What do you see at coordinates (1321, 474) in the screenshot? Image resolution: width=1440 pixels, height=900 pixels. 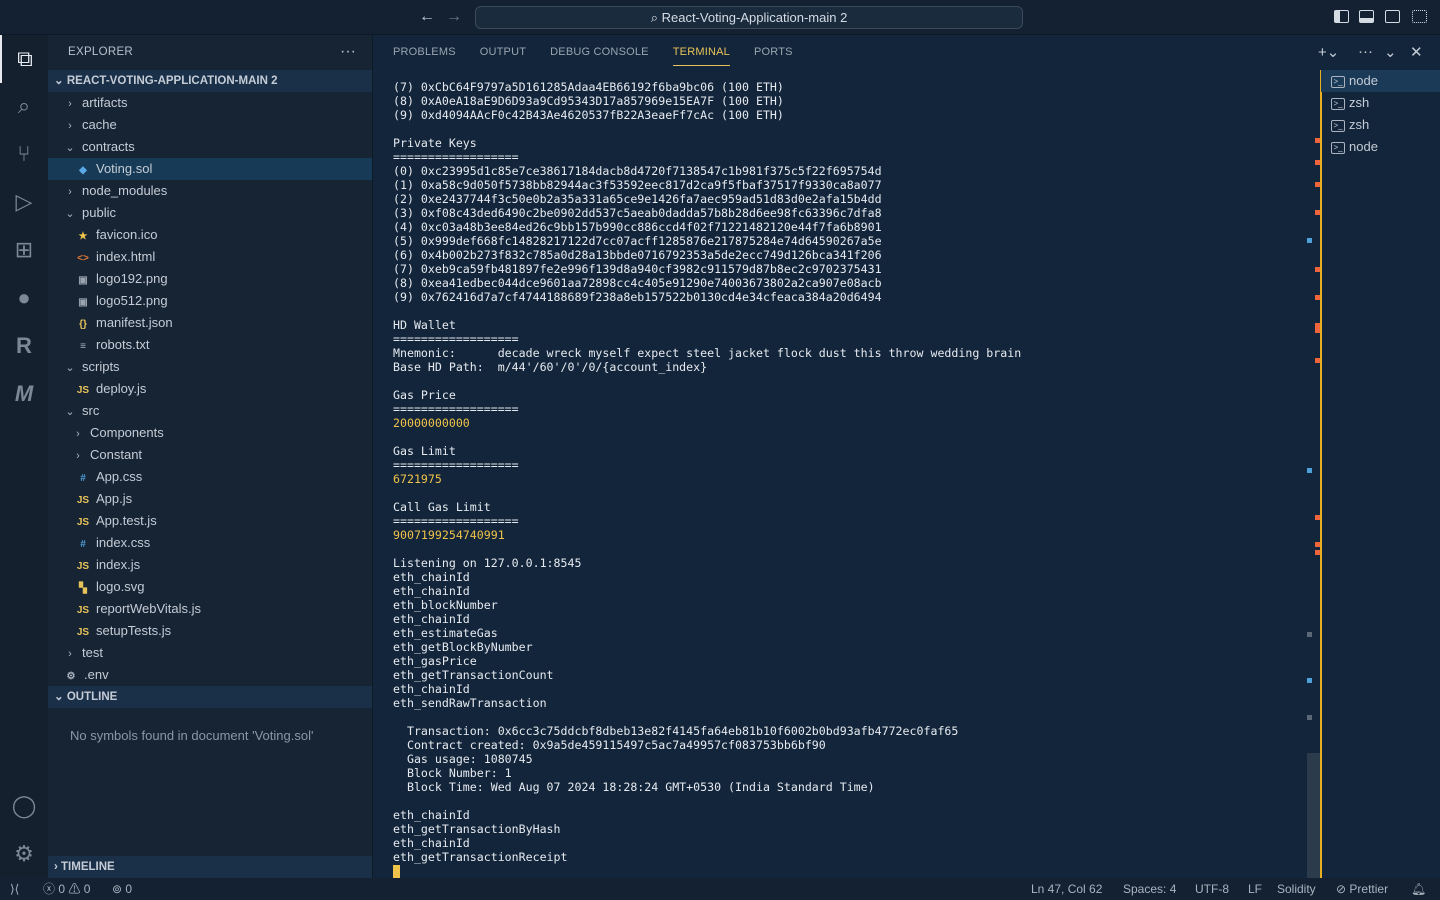 I see `terminal-list-divider` at bounding box center [1321, 474].